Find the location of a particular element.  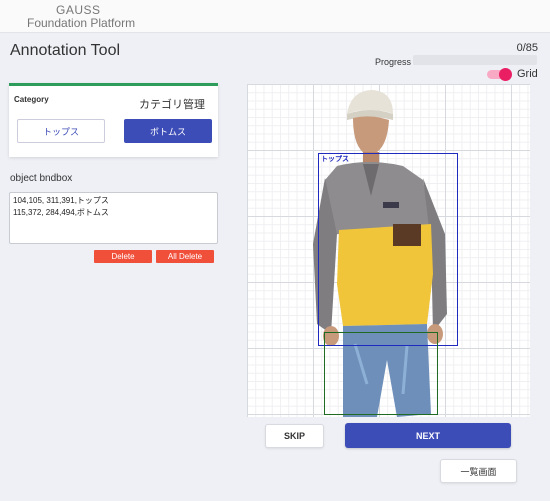

progress-count: 0/85 is located at coordinates (527, 48).